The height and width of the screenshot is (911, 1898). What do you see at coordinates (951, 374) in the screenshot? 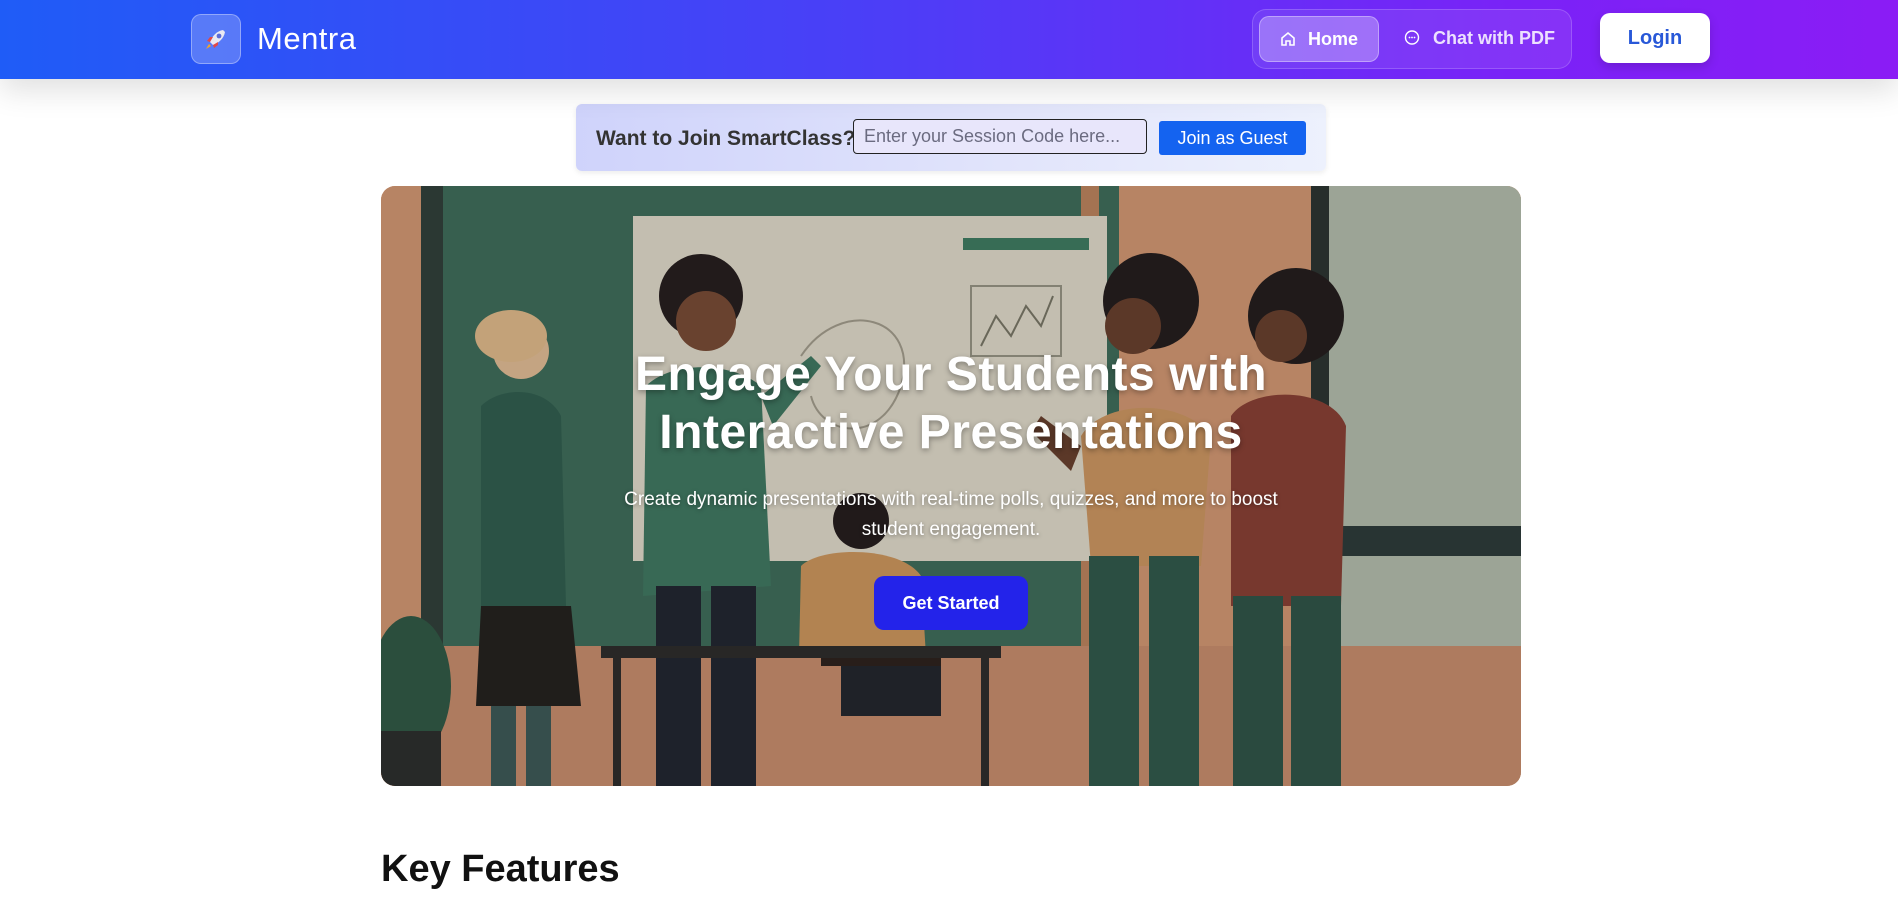
I see `hero-title-line1: Engage Your Students with` at bounding box center [951, 374].